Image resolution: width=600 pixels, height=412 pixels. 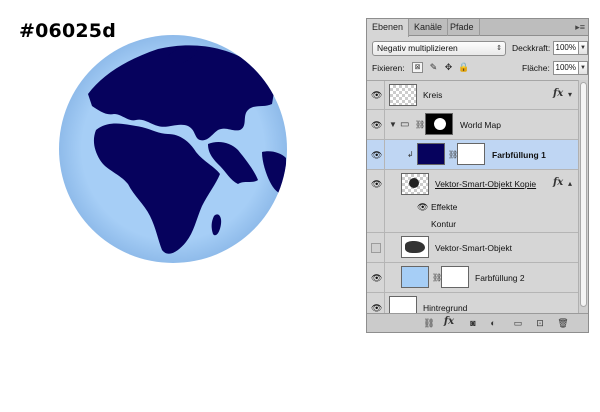 I want to click on group-mask-thumbnail, so click(x=439, y=124).